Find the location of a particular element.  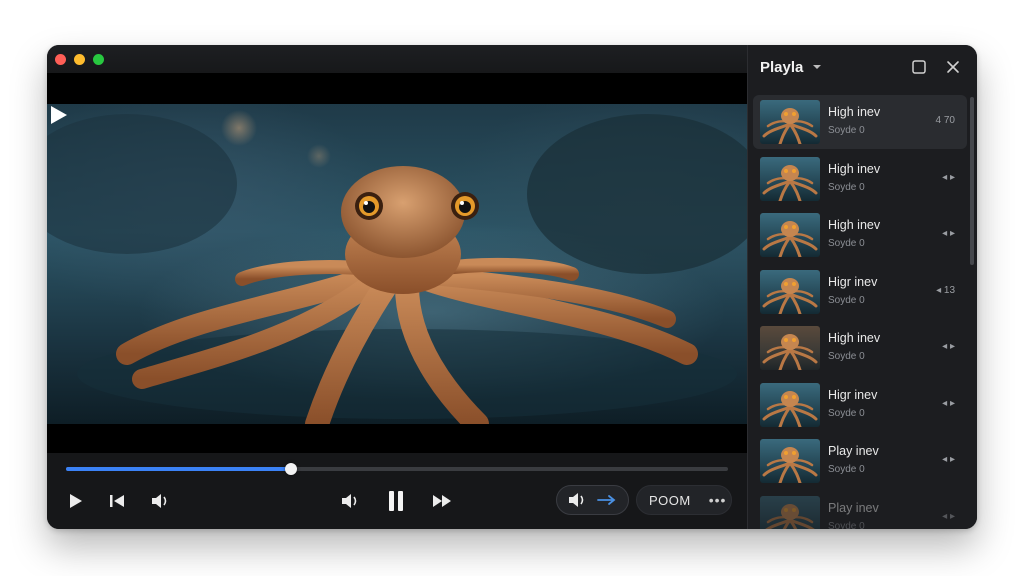

speaker-icon is located at coordinates (349, 501).